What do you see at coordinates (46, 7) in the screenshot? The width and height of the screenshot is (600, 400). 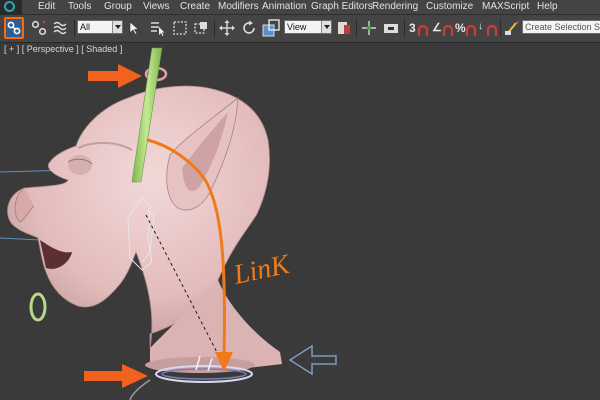 I see `menu-edit: Edit` at bounding box center [46, 7].